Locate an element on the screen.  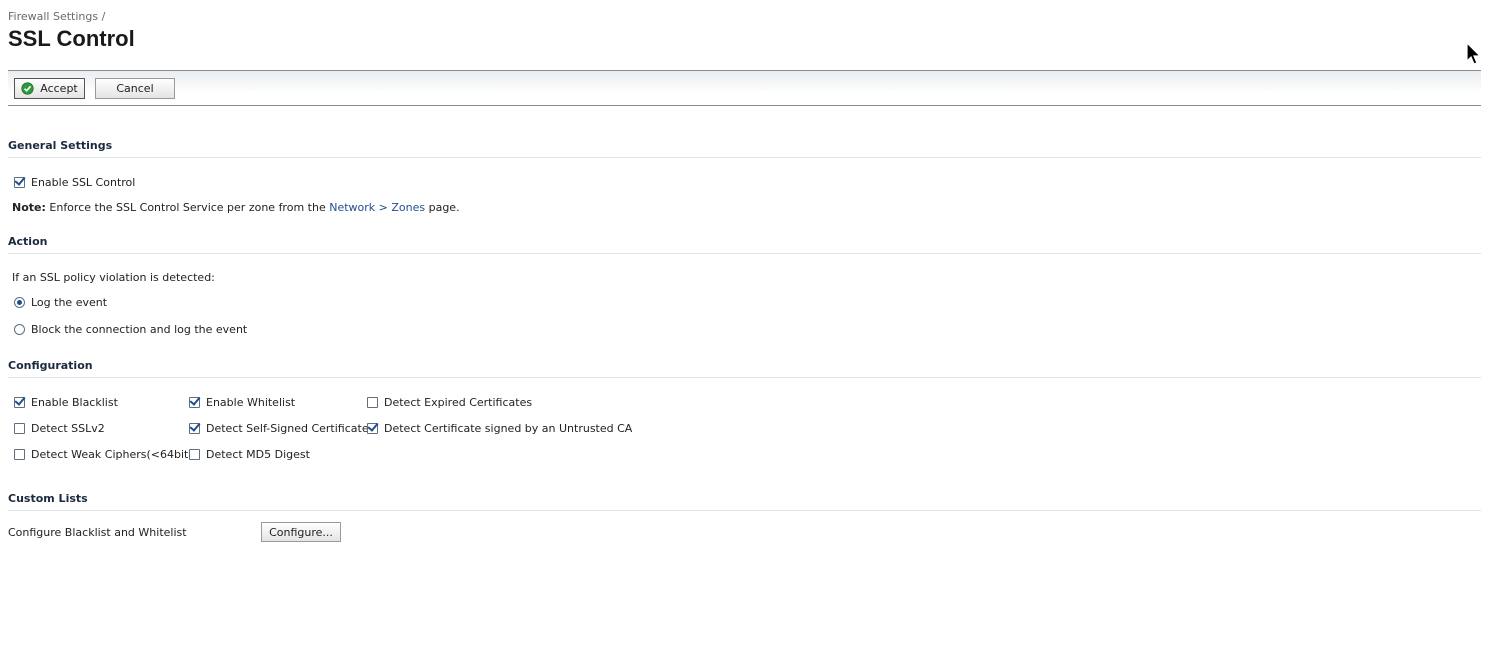
enable-whitelist-label: Enable Whitelist is located at coordinates (251, 402).